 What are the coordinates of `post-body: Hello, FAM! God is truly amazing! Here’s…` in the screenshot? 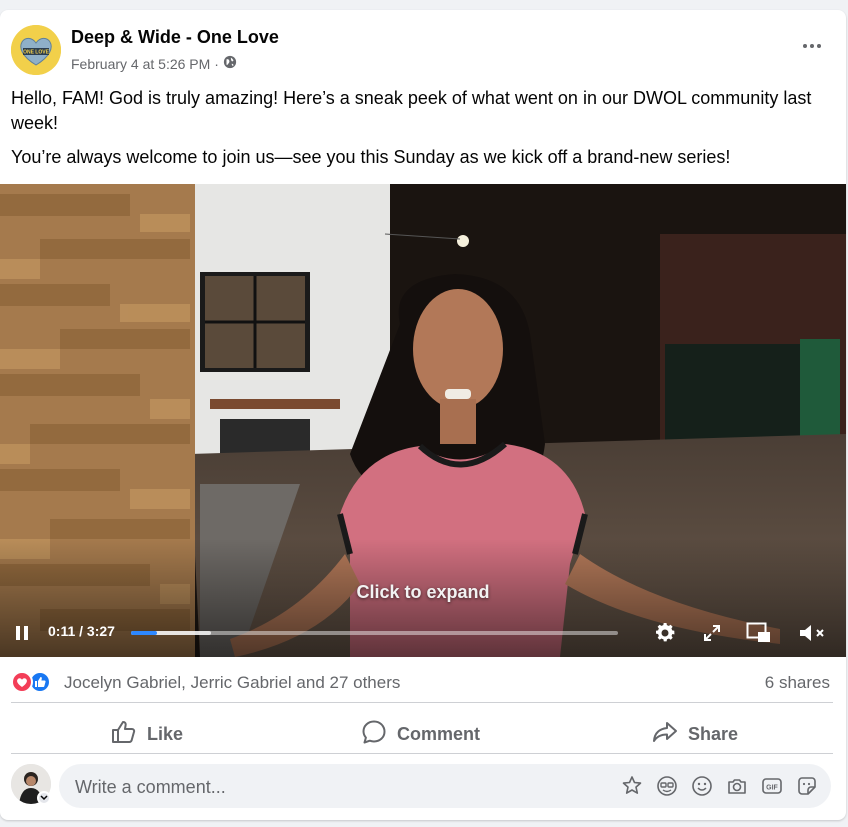 It's located at (421, 132).